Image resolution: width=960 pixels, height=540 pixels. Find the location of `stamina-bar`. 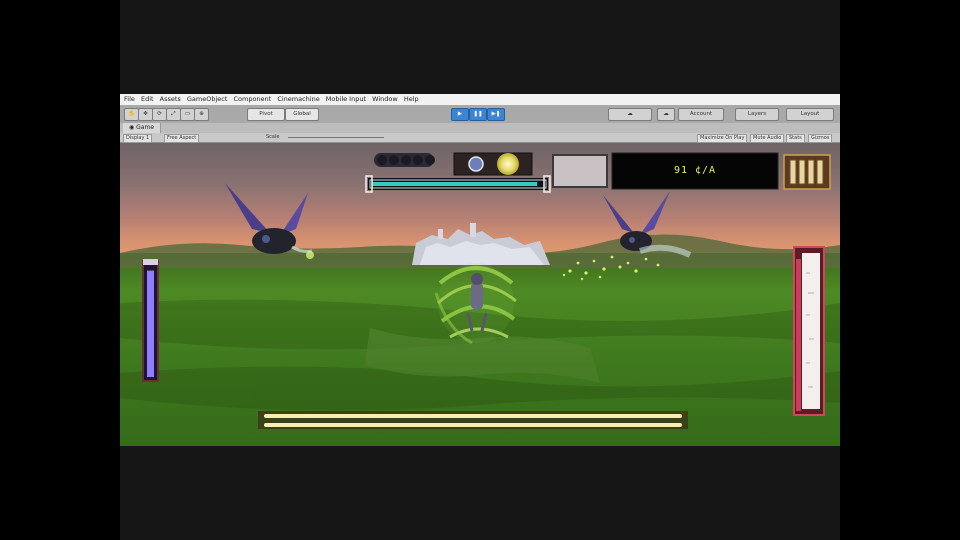

stamina-bar is located at coordinates (458, 184).